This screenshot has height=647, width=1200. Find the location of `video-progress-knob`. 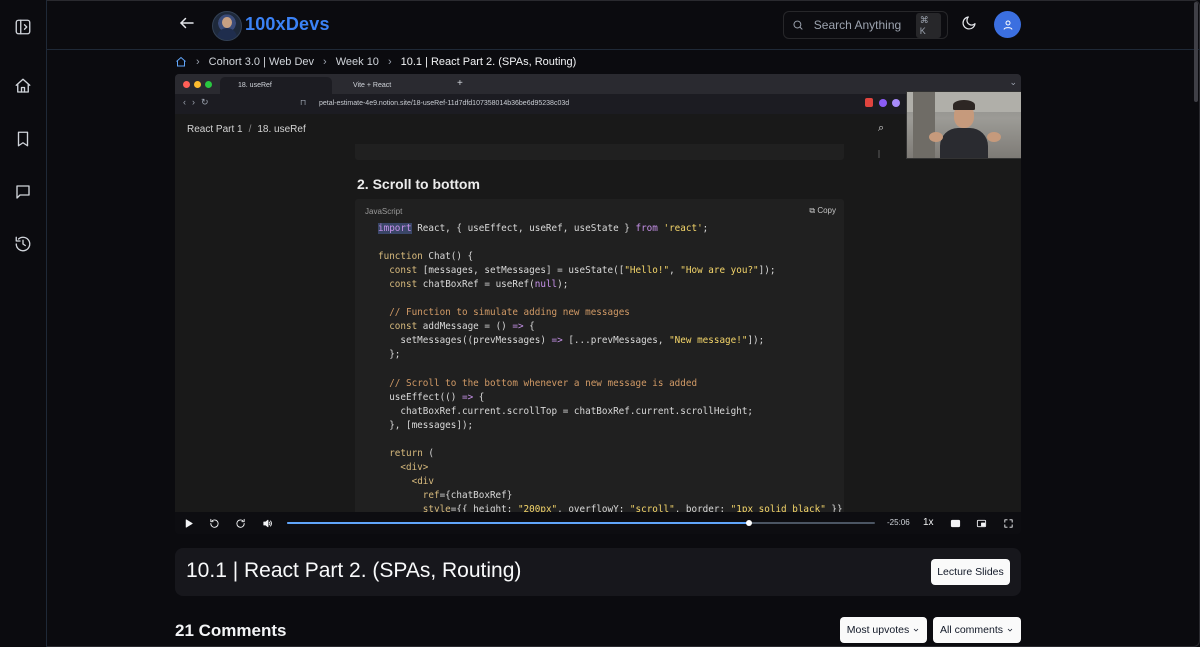

video-progress-knob is located at coordinates (749, 523).